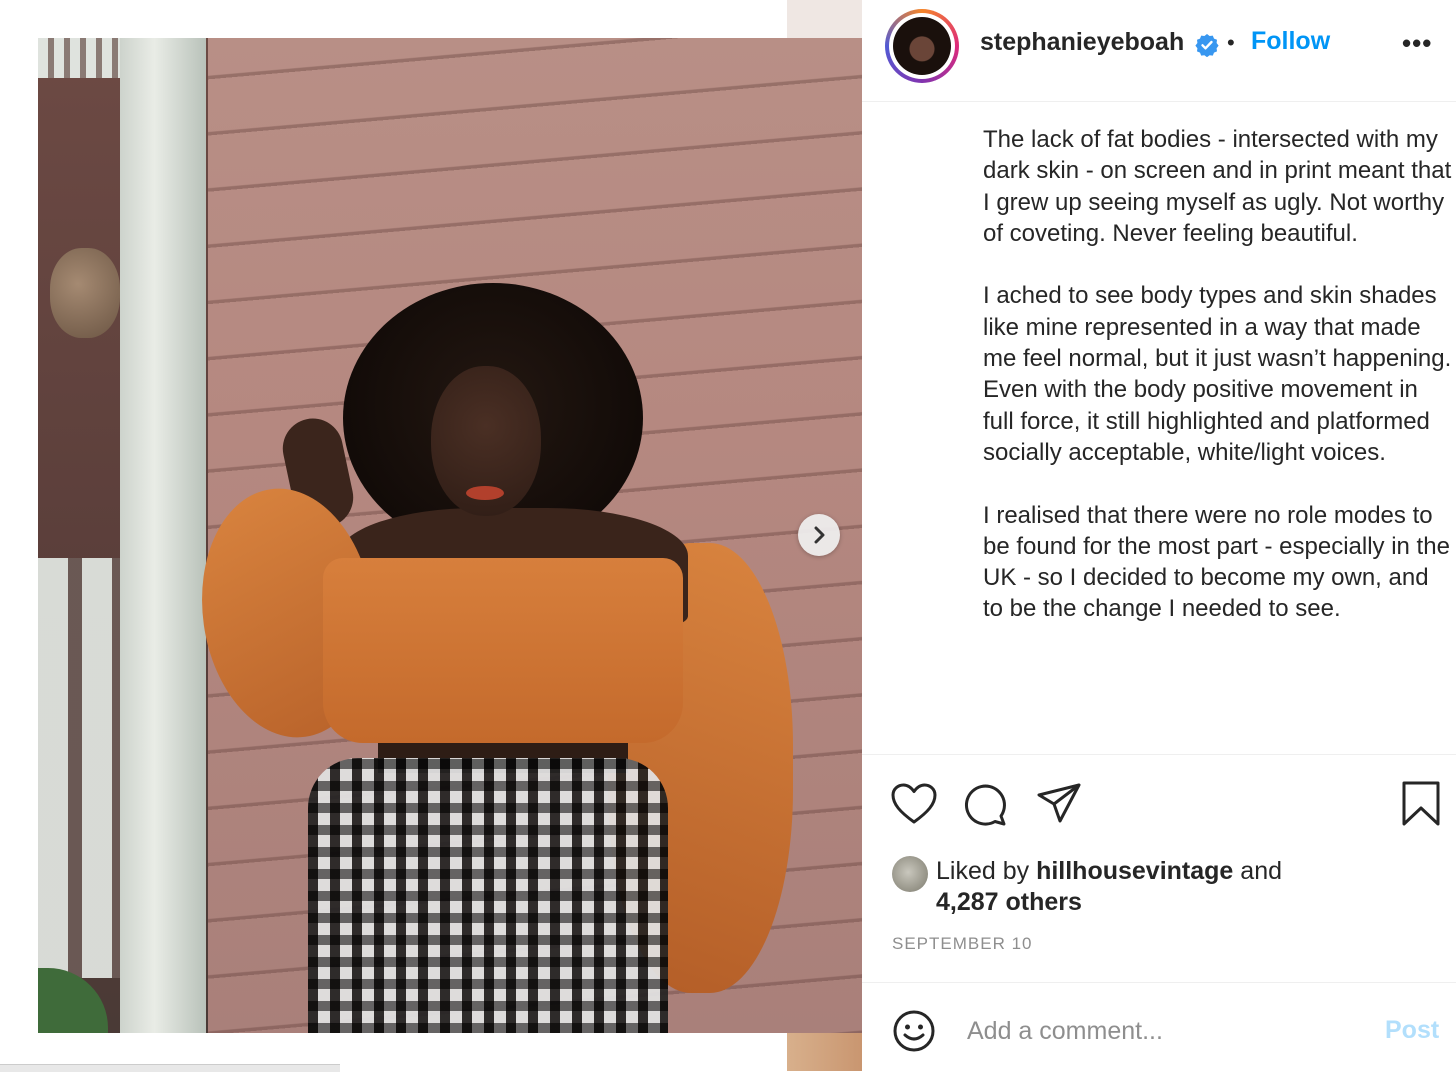 Image resolution: width=1456 pixels, height=1072 pixels. What do you see at coordinates (914, 1031) in the screenshot?
I see `emoji-icon` at bounding box center [914, 1031].